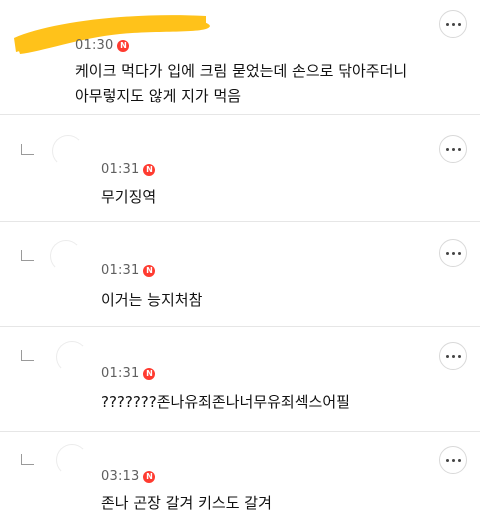 The image size is (480, 526). Describe the element at coordinates (186, 503) in the screenshot. I see `comment-text: 존나 곤장 갈겨 키스도 갈겨` at that location.